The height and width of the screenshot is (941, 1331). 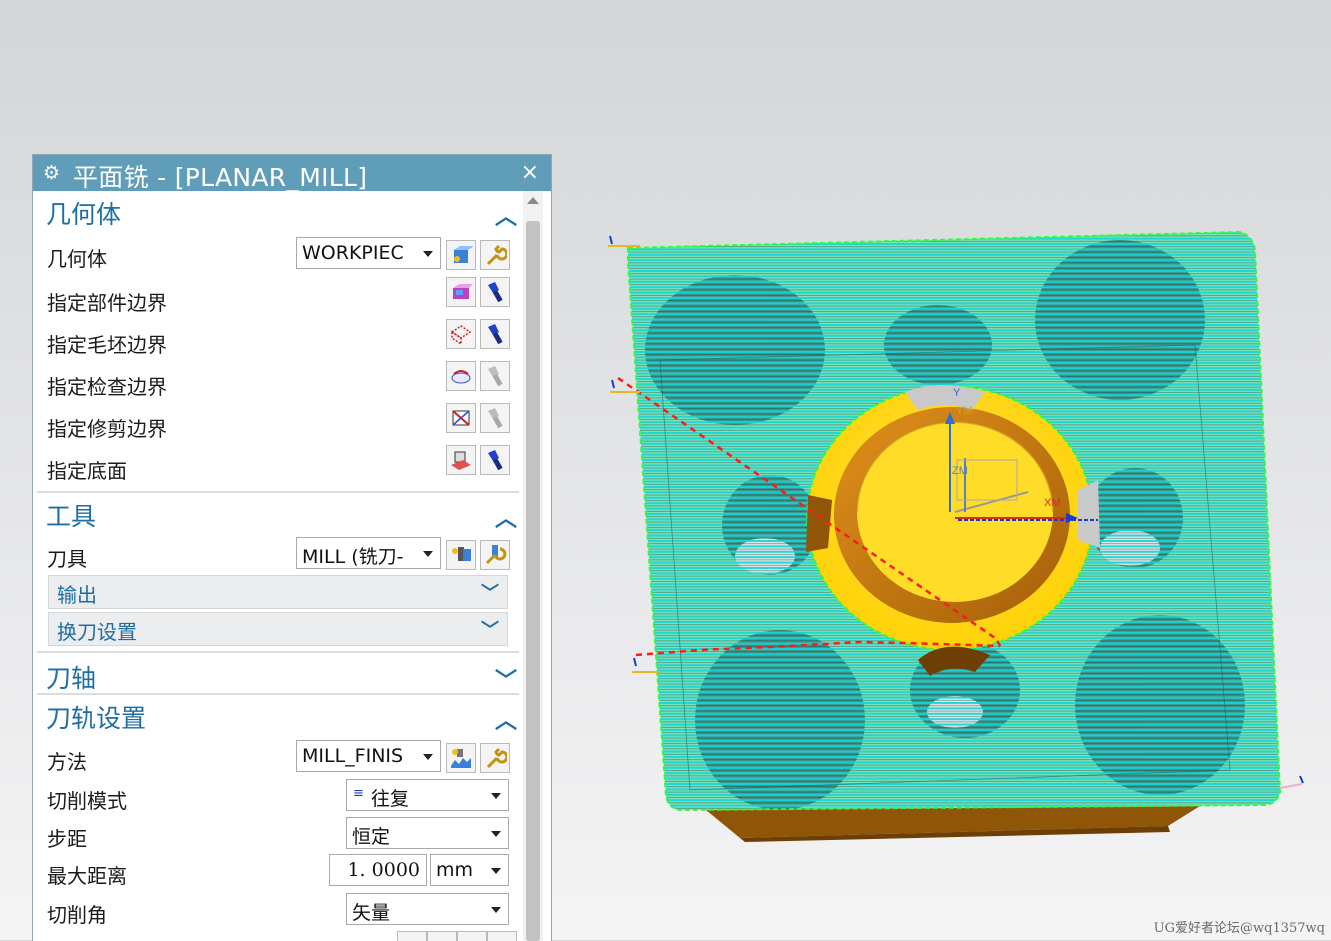 I want to click on tool-select: MILL (铣刀-, so click(x=368, y=553).